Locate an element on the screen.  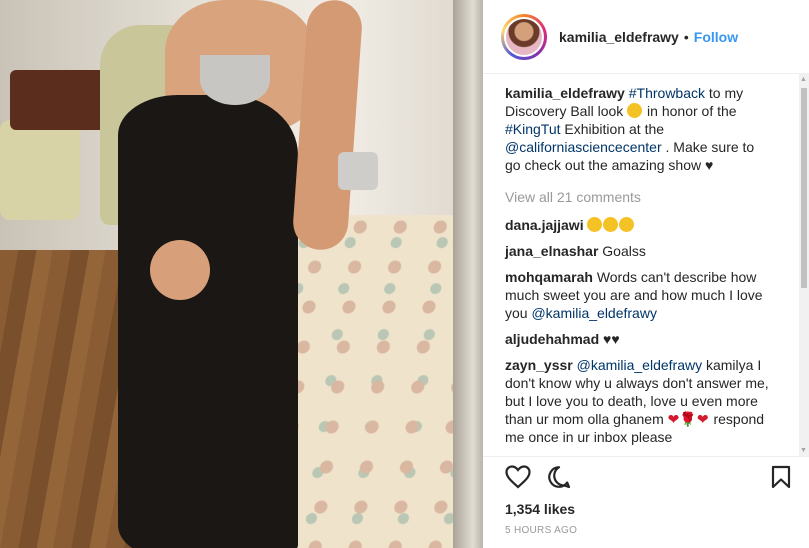
follow-button: Follow is located at coordinates (716, 37).